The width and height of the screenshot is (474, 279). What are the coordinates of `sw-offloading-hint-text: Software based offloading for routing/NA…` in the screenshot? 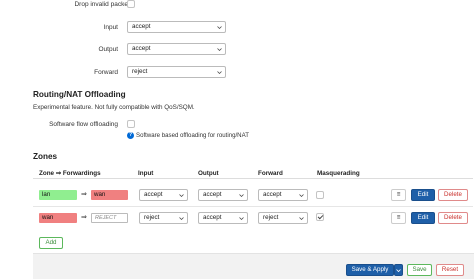 It's located at (192, 135).